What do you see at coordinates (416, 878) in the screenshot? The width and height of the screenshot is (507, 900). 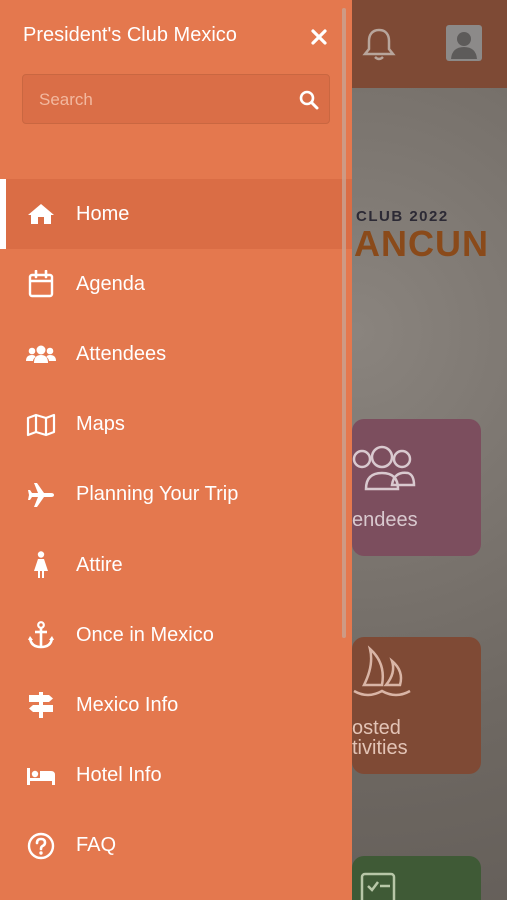 I see `checklist-tile` at bounding box center [416, 878].